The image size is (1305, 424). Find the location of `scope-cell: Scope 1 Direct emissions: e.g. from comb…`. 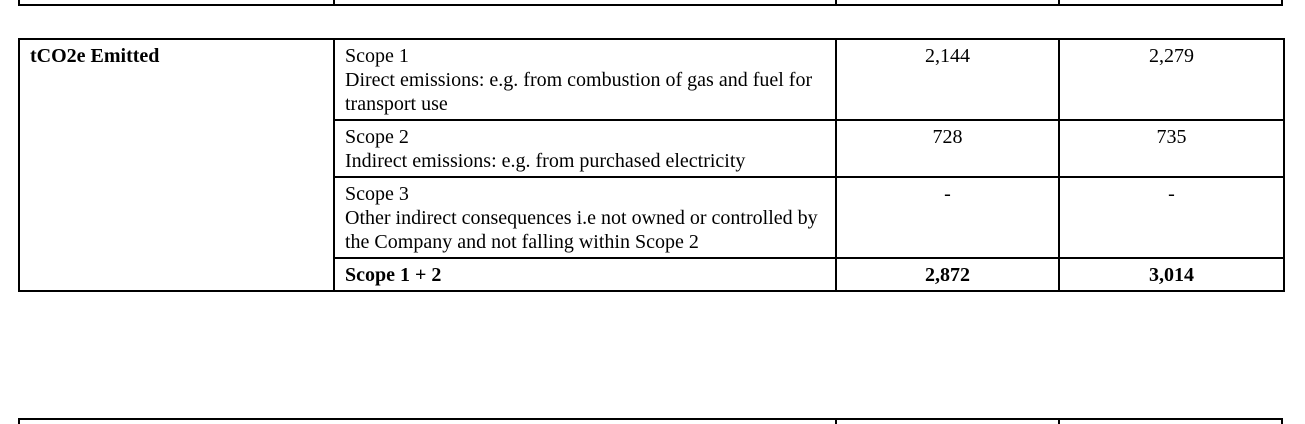

scope-cell: Scope 1 Direct emissions: e.g. from comb… is located at coordinates (585, 79).